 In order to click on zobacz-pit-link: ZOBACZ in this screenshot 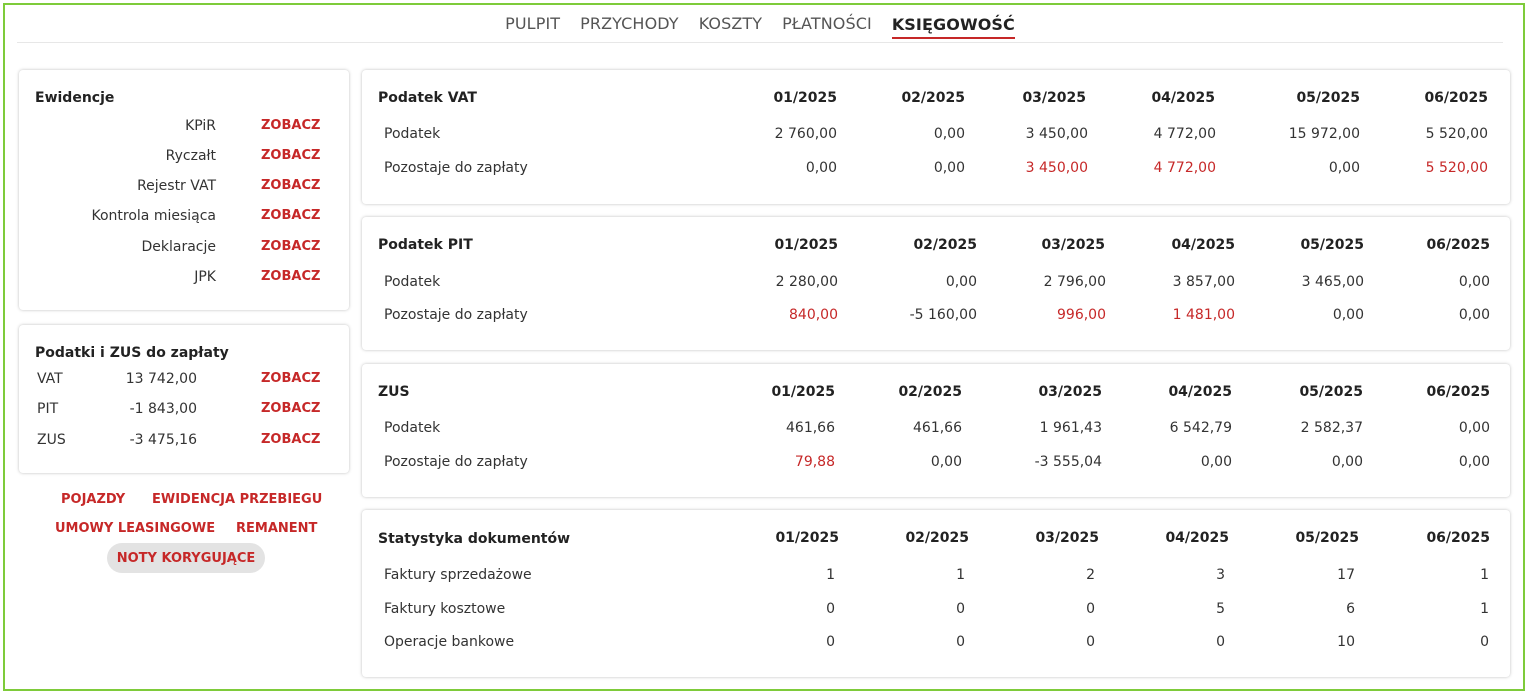, I will do `click(290, 408)`.